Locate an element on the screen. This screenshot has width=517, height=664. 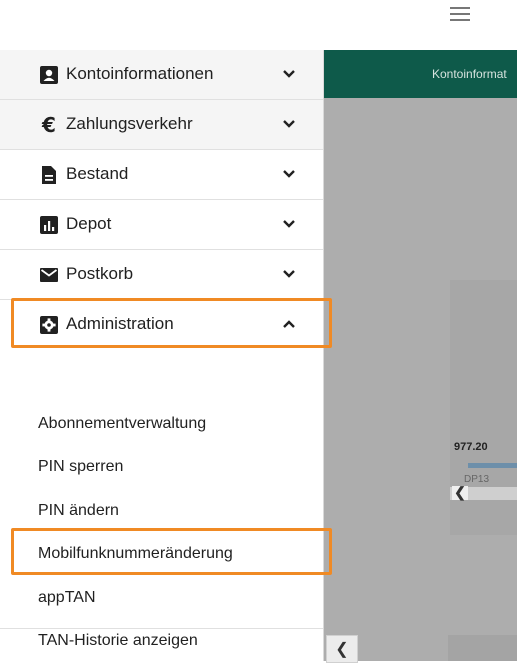
card-value: 977.20 is located at coordinates (471, 447).